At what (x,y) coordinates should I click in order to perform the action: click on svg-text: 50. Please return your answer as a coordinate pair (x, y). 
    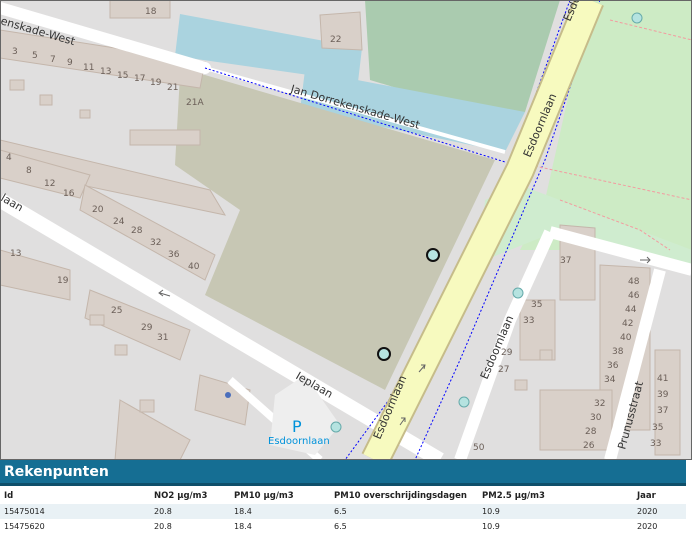
    Looking at the image, I should click on (479, 448).